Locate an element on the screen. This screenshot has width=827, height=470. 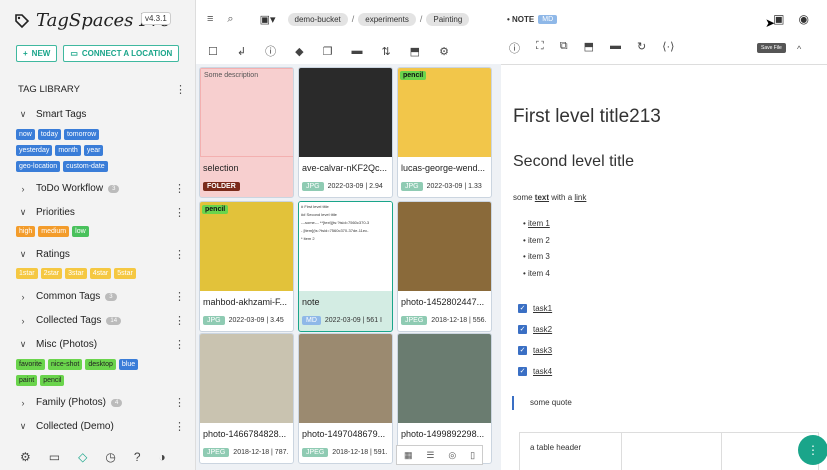
chevron-up-icon: ^ is located at coordinates (799, 49).